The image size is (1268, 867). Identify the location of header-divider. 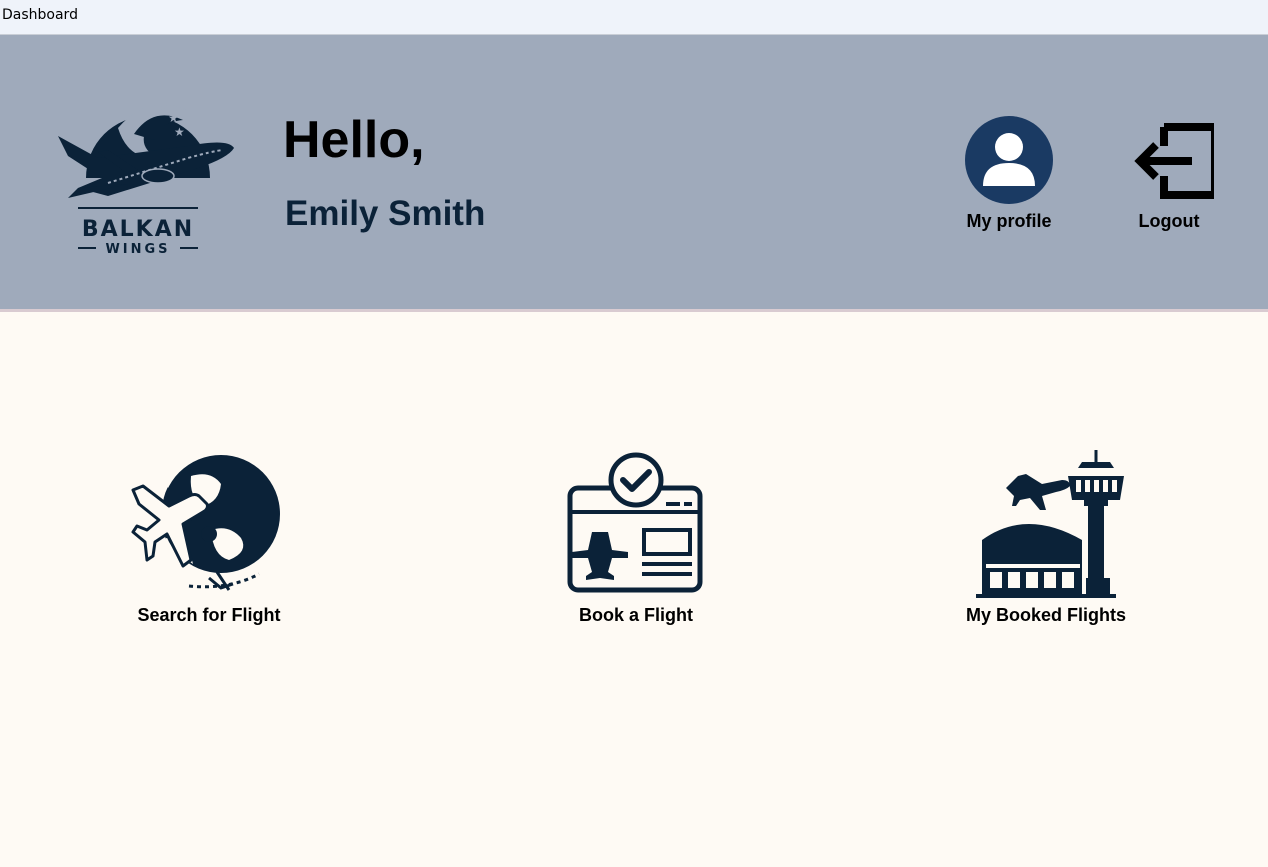
(634, 310).